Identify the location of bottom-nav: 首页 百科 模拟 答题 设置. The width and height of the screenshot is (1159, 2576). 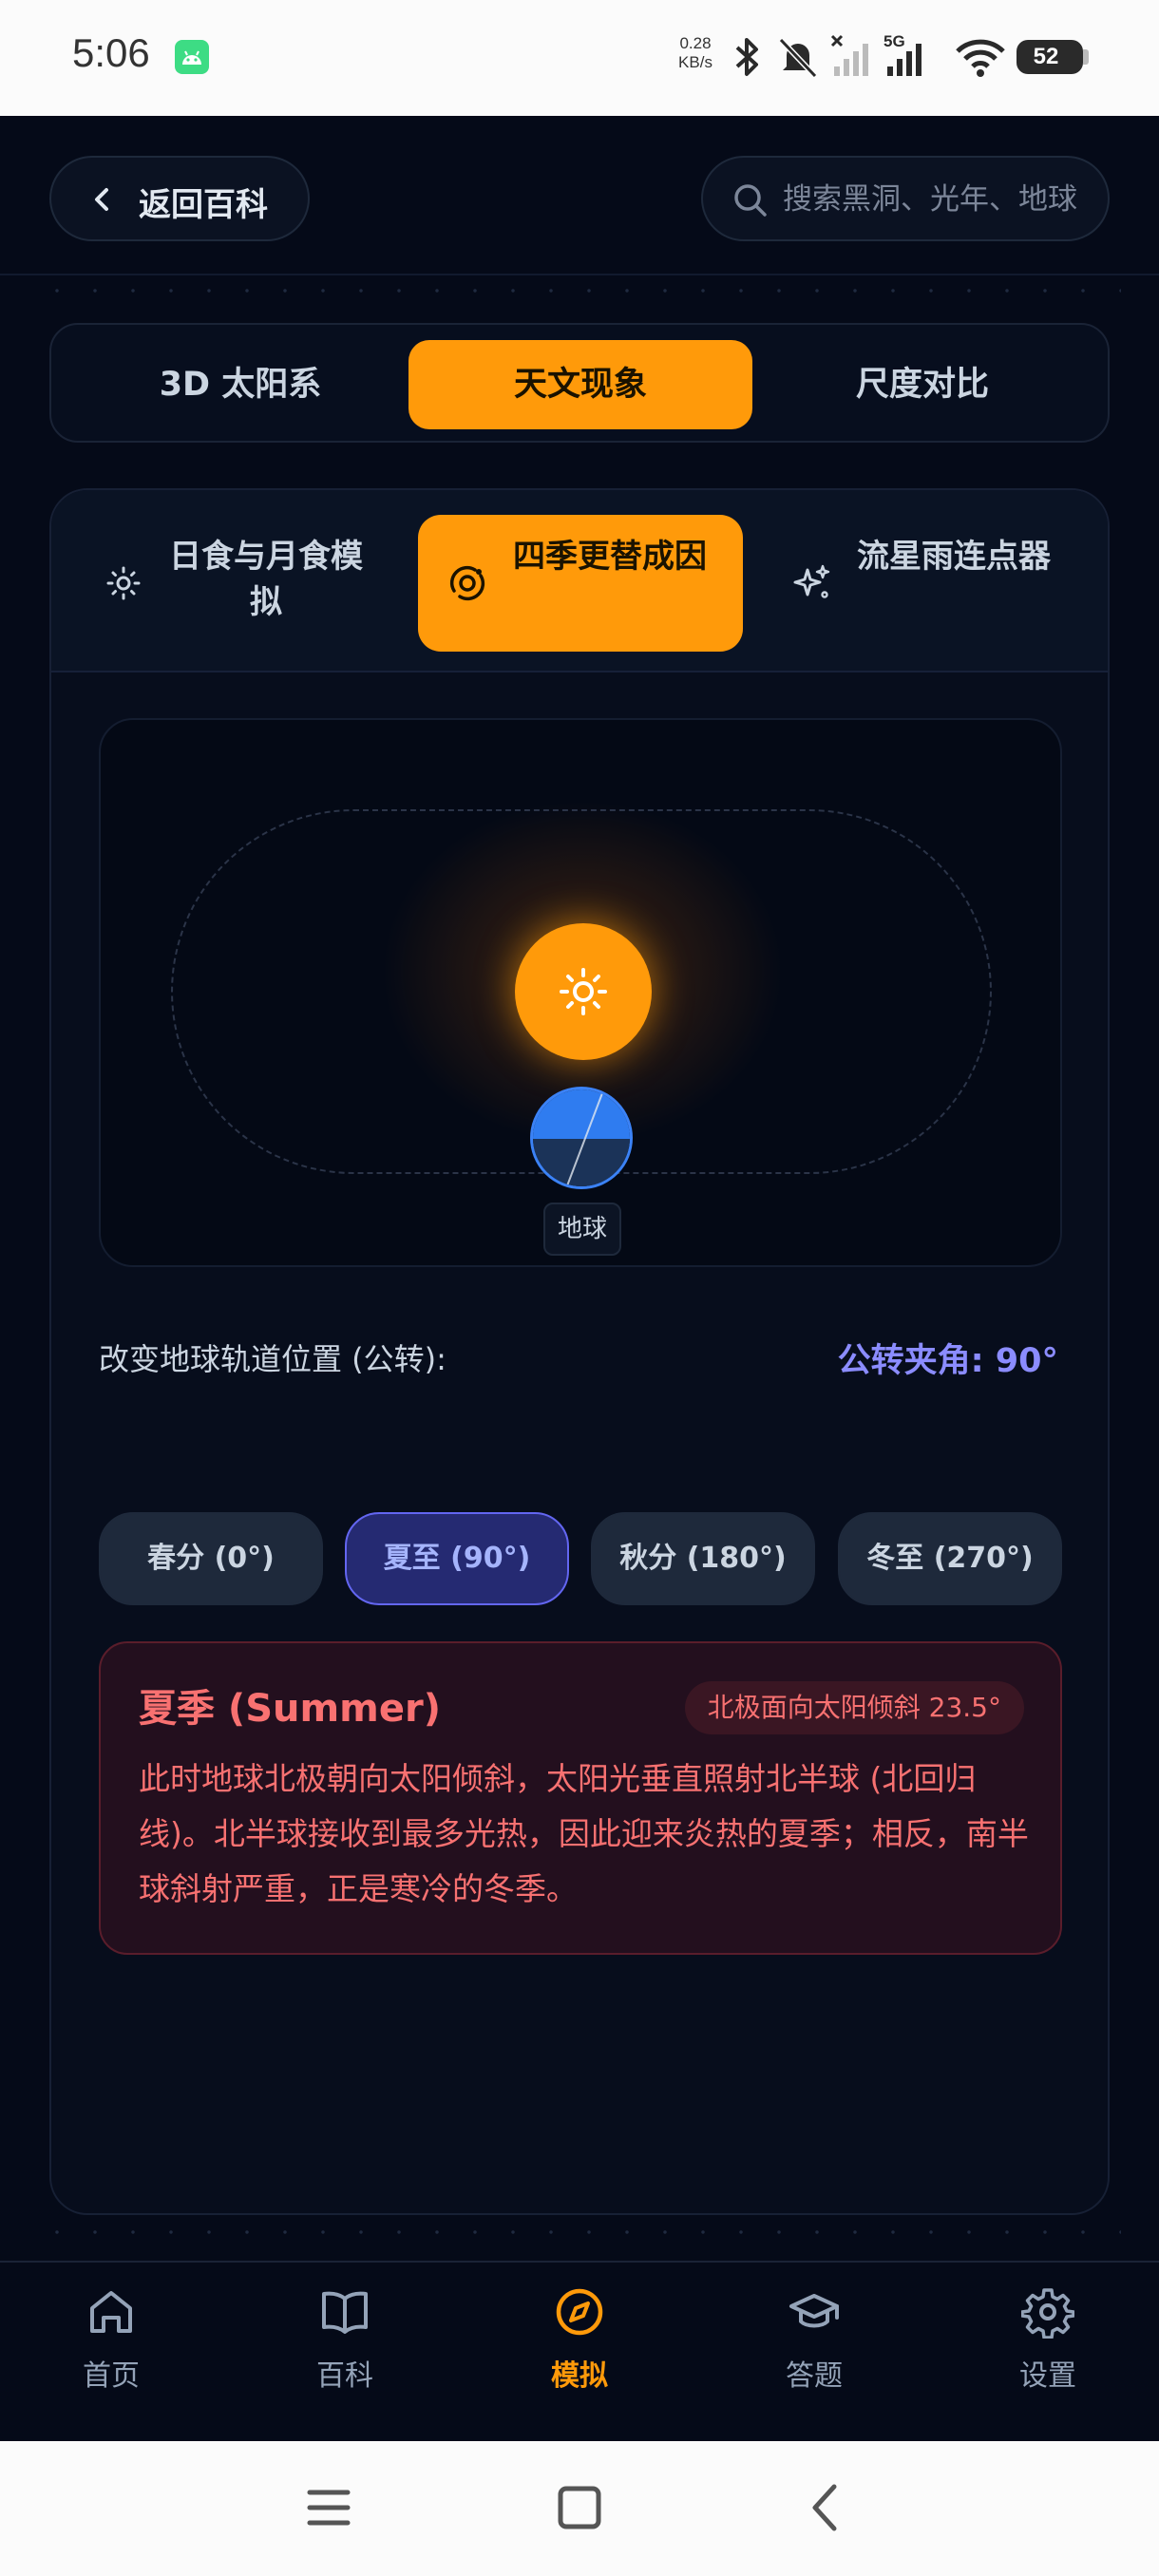
(579, 2351).